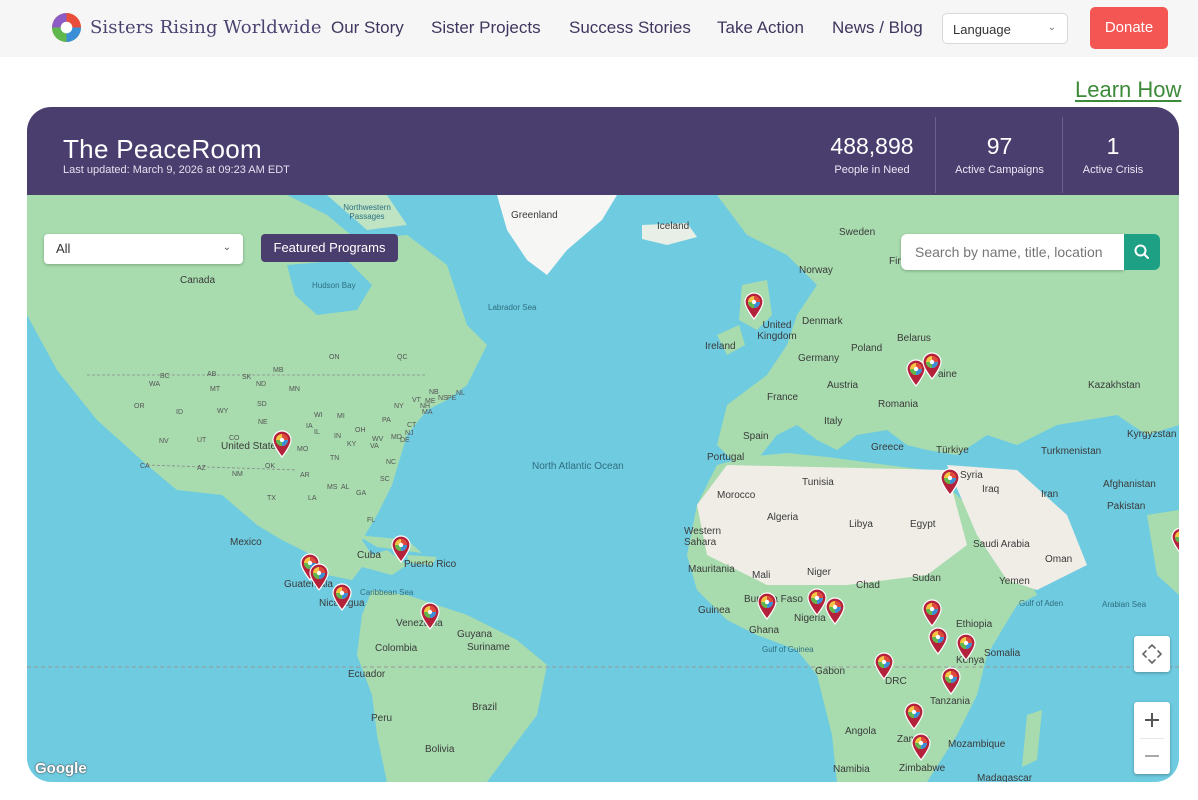 This screenshot has width=1198, height=800. What do you see at coordinates (452, 398) in the screenshot?
I see `state-label: PE` at bounding box center [452, 398].